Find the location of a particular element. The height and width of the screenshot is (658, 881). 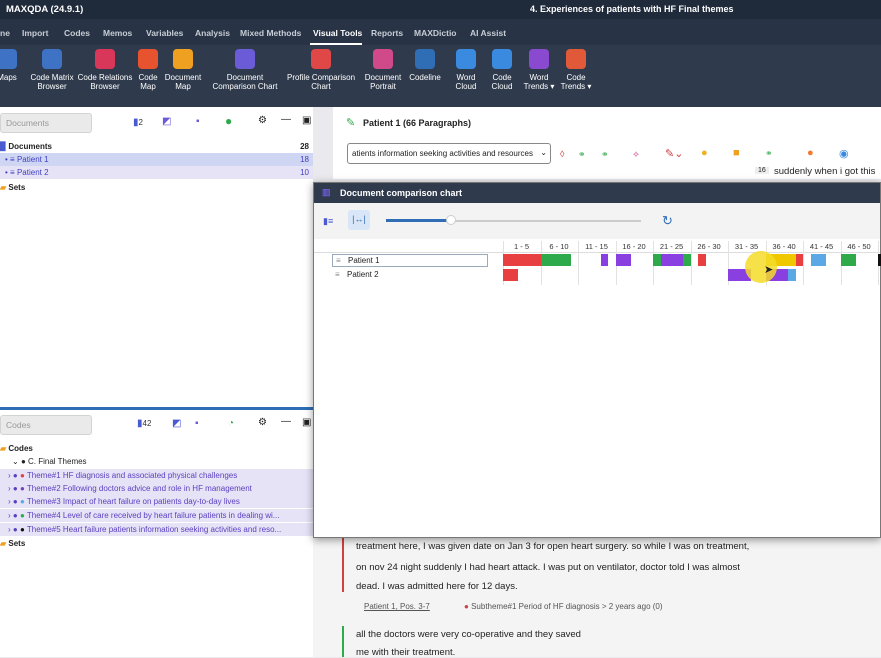

word-cloud-button: Word Cloud is located at coordinates (466, 70).